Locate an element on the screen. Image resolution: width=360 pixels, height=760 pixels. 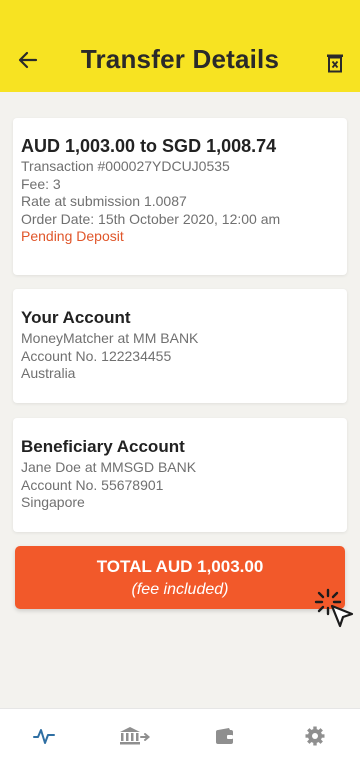
nav-settings is located at coordinates (315, 736).